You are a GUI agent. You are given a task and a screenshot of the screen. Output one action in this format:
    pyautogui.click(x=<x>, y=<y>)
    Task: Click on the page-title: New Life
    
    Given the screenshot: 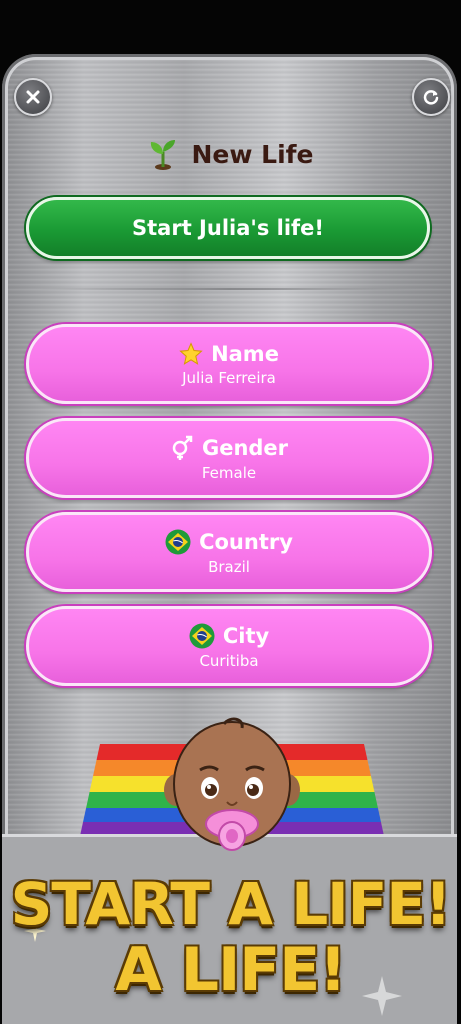 What is the action you would take?
    pyautogui.click(x=252, y=154)
    